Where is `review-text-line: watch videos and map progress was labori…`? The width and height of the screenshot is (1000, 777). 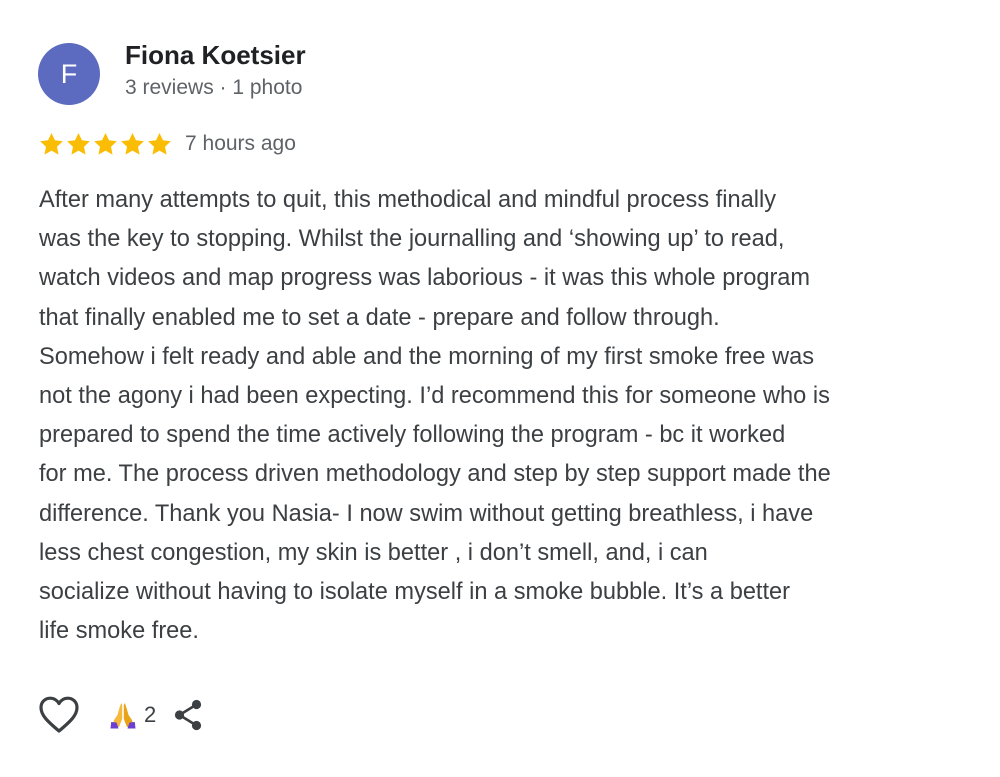
review-text-line: watch videos and map progress was labori… is located at coordinates (425, 278).